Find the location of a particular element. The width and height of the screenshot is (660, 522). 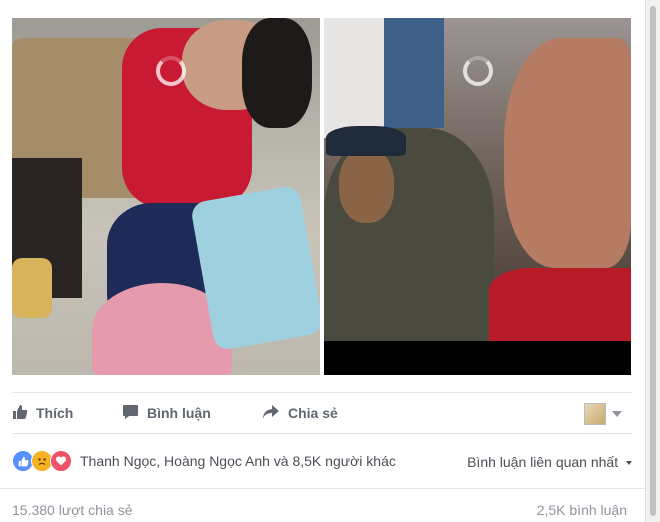

comment-button: Bình luận is located at coordinates (166, 413).